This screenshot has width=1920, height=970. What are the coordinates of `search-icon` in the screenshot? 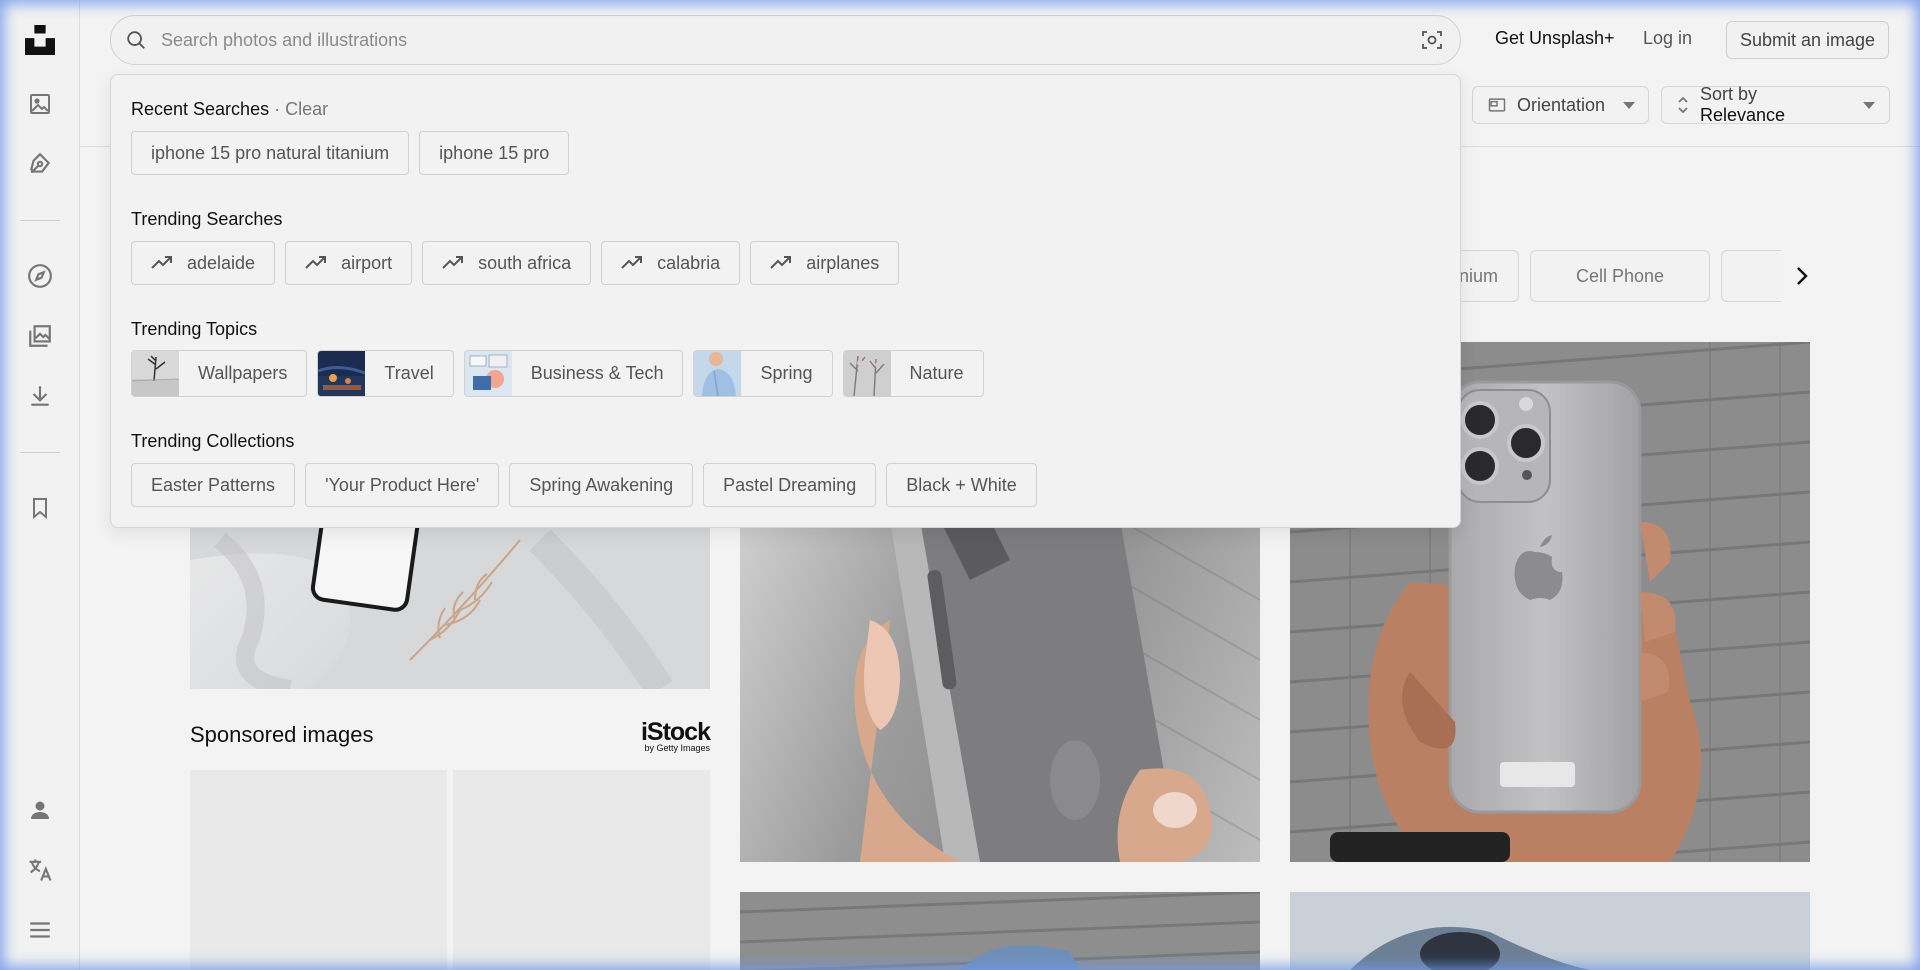 It's located at (136, 40).